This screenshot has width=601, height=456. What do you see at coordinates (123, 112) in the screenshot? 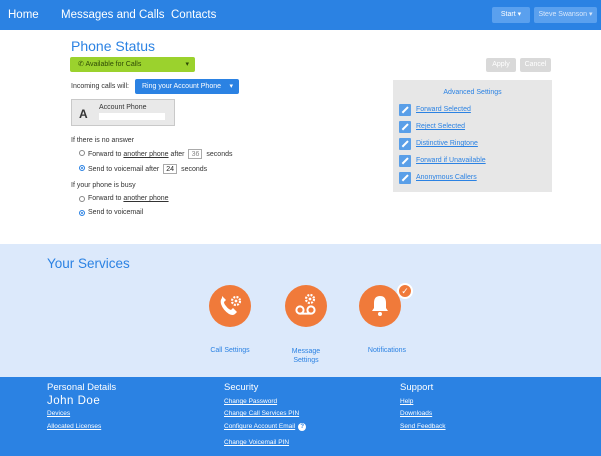
I see `account-phone-card: A Account Phone` at bounding box center [123, 112].